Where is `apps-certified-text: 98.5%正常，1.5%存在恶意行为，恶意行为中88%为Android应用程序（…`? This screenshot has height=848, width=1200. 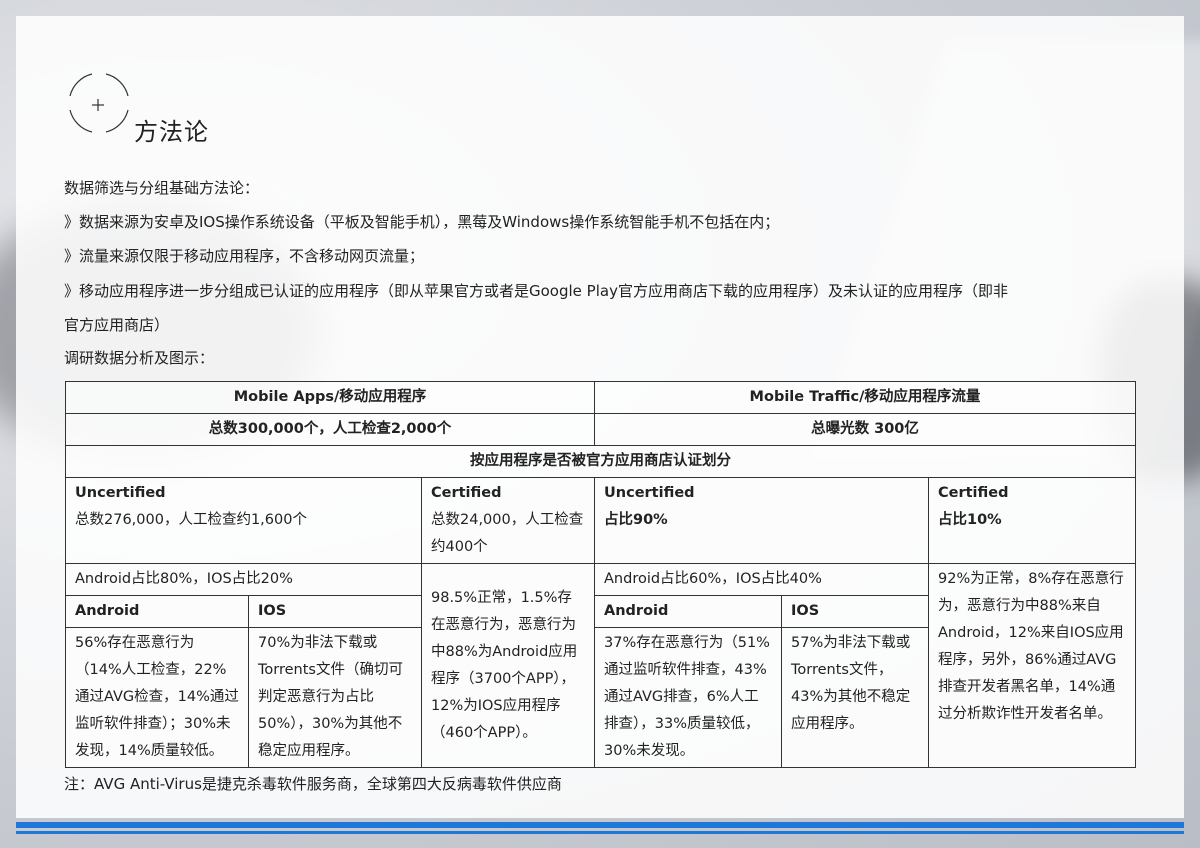
apps-certified-text: 98.5%正常，1.5%存在恶意行为，恶意行为中88%为Android应用程序（… is located at coordinates (508, 665).